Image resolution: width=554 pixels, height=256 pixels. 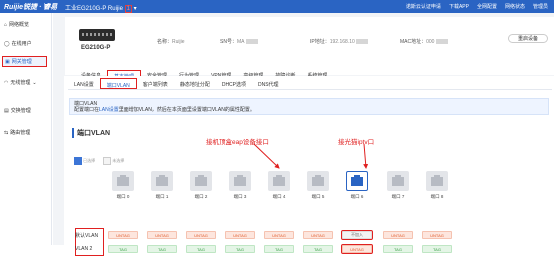 I want to click on device-model: EG210G-P, so click(x=96, y=48).